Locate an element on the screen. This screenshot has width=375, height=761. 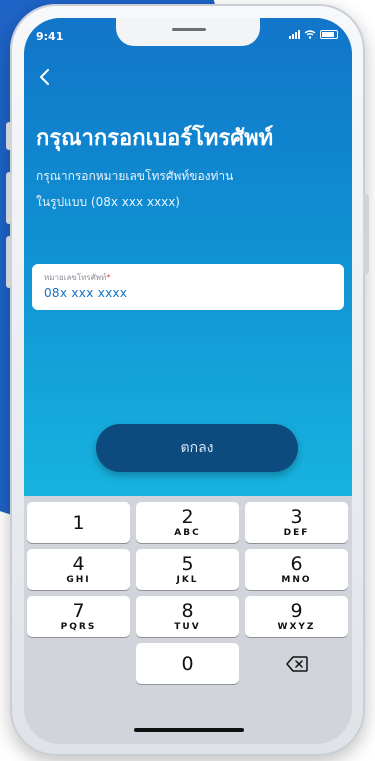
key-4-letters: GHI is located at coordinates (78, 580).